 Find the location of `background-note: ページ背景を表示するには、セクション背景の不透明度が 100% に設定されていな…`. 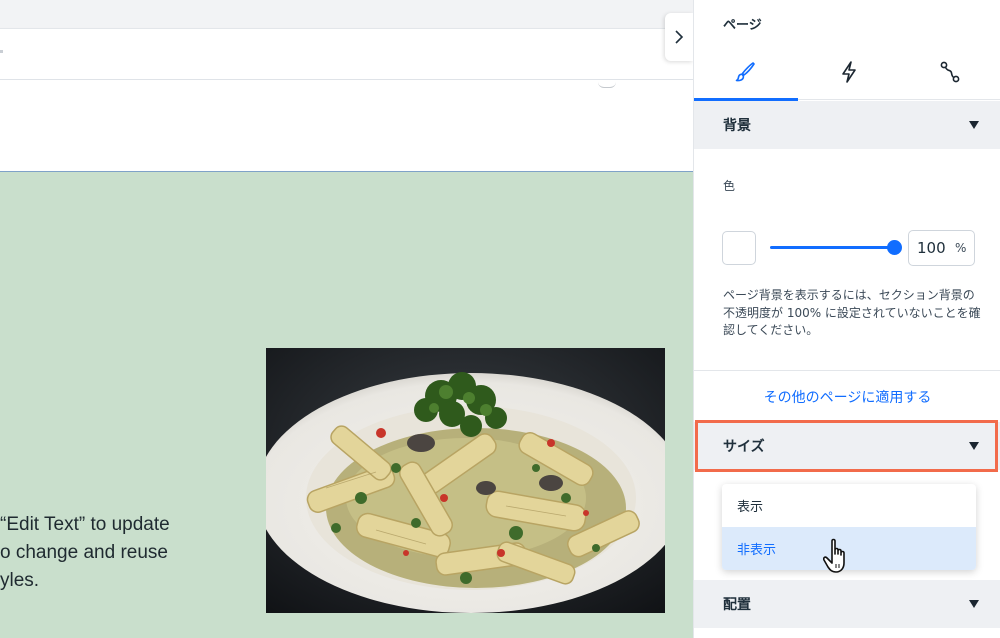

background-note: ページ背景を表示するには、セクション背景の不透明度が 100% に設定されていな… is located at coordinates (852, 312).